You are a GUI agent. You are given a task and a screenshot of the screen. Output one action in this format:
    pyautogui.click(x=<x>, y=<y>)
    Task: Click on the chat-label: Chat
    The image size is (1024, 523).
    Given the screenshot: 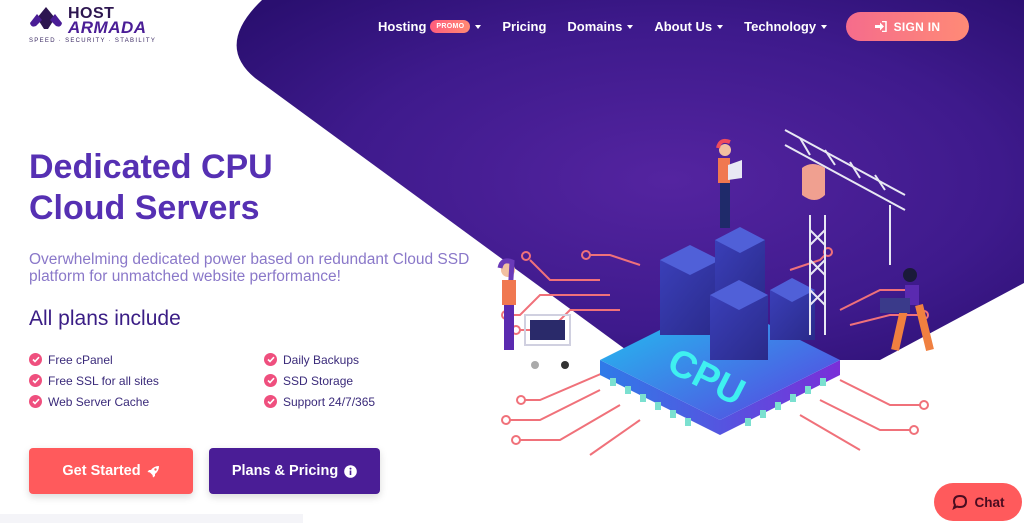 What is the action you would take?
    pyautogui.click(x=989, y=502)
    